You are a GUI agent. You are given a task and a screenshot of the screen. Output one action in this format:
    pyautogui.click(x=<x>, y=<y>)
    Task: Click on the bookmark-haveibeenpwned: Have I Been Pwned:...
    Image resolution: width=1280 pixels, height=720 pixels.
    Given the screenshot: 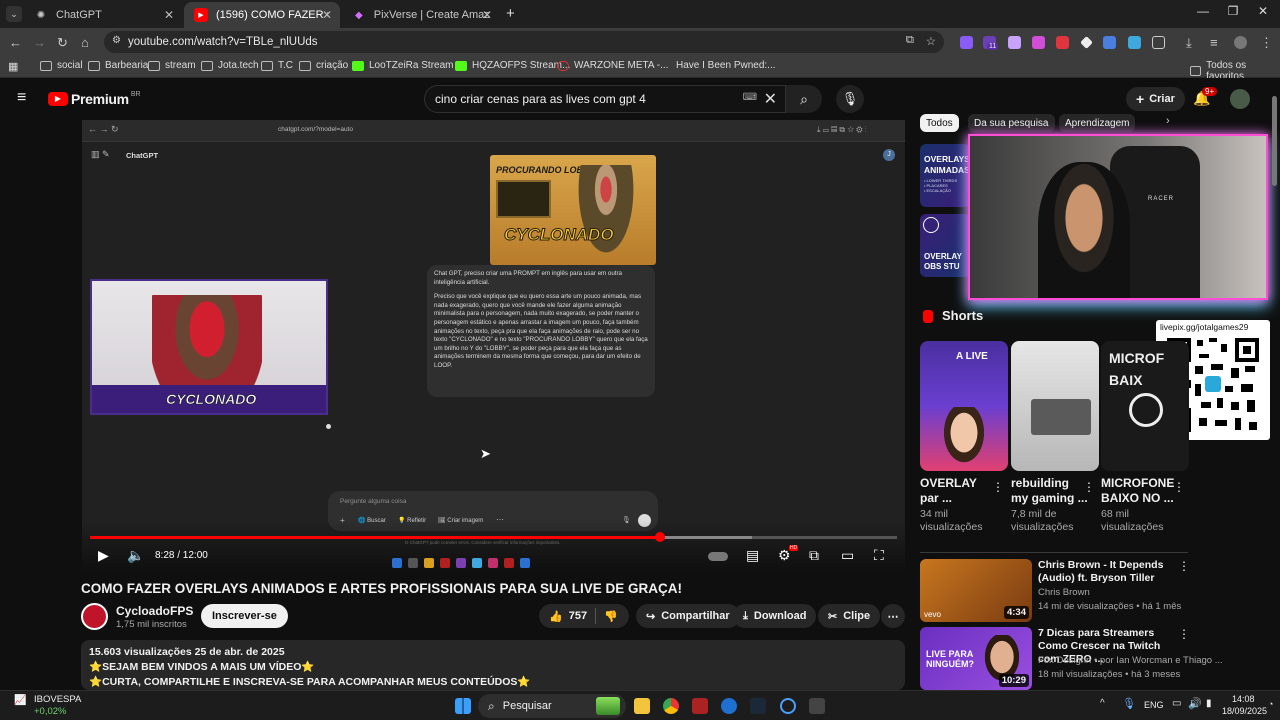 What is the action you would take?
    pyautogui.click(x=717, y=65)
    